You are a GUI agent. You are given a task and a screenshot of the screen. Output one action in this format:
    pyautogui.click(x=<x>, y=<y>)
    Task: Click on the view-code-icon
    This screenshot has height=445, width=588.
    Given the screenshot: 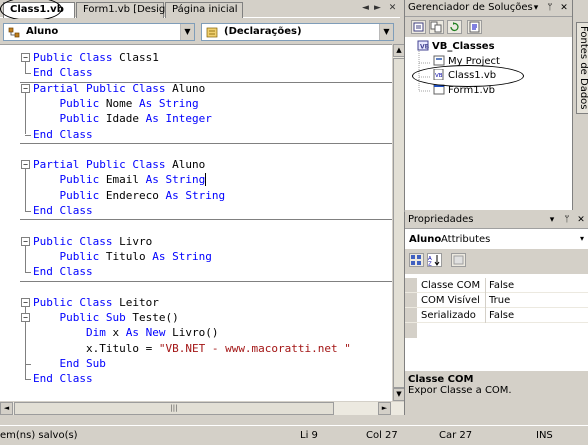 What is the action you would take?
    pyautogui.click(x=474, y=27)
    